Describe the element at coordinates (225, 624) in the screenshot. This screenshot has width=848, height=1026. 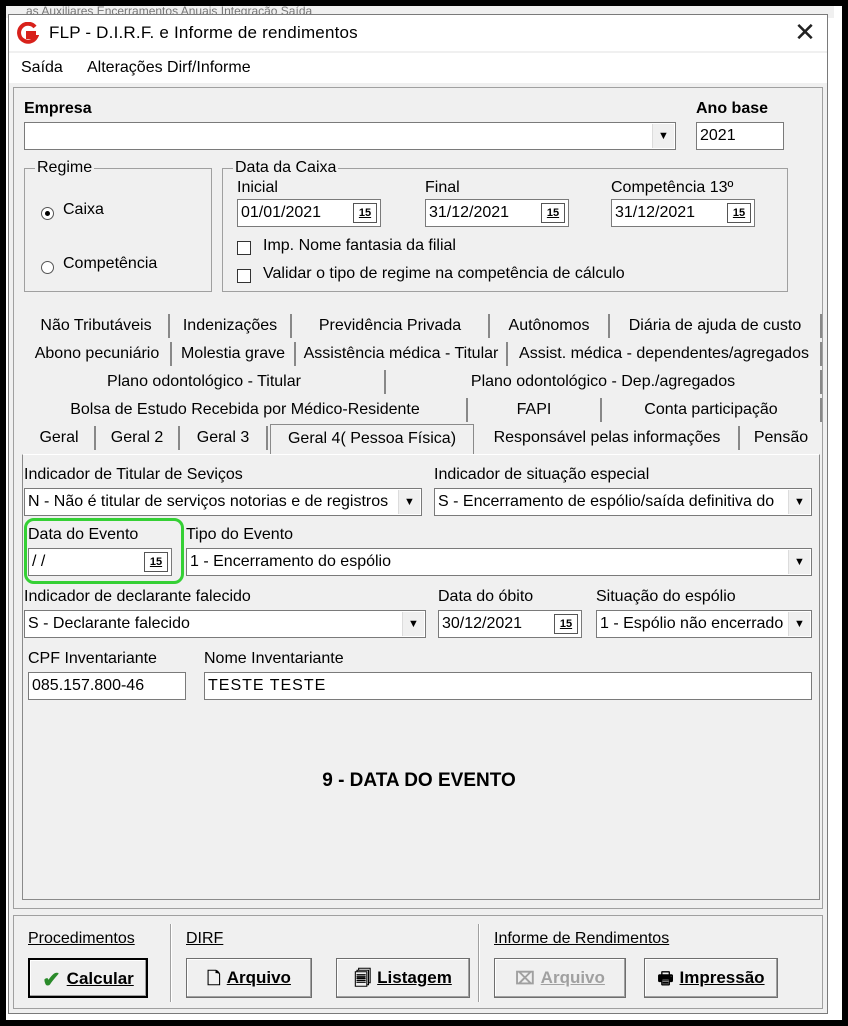
I see `ind-falecido-combo: S - Declarante falecido ▼` at that location.